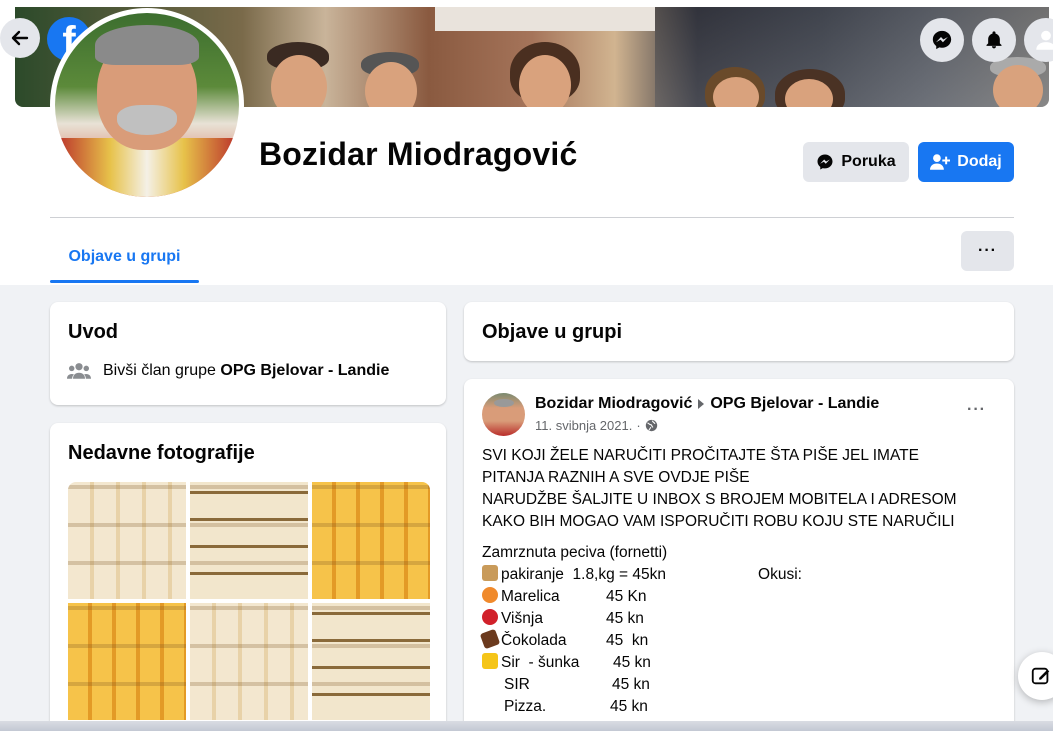 This screenshot has height=731, width=1053. I want to click on former-member-info: Bivši član grupe OPG Bjelovar - Landie, so click(228, 371).